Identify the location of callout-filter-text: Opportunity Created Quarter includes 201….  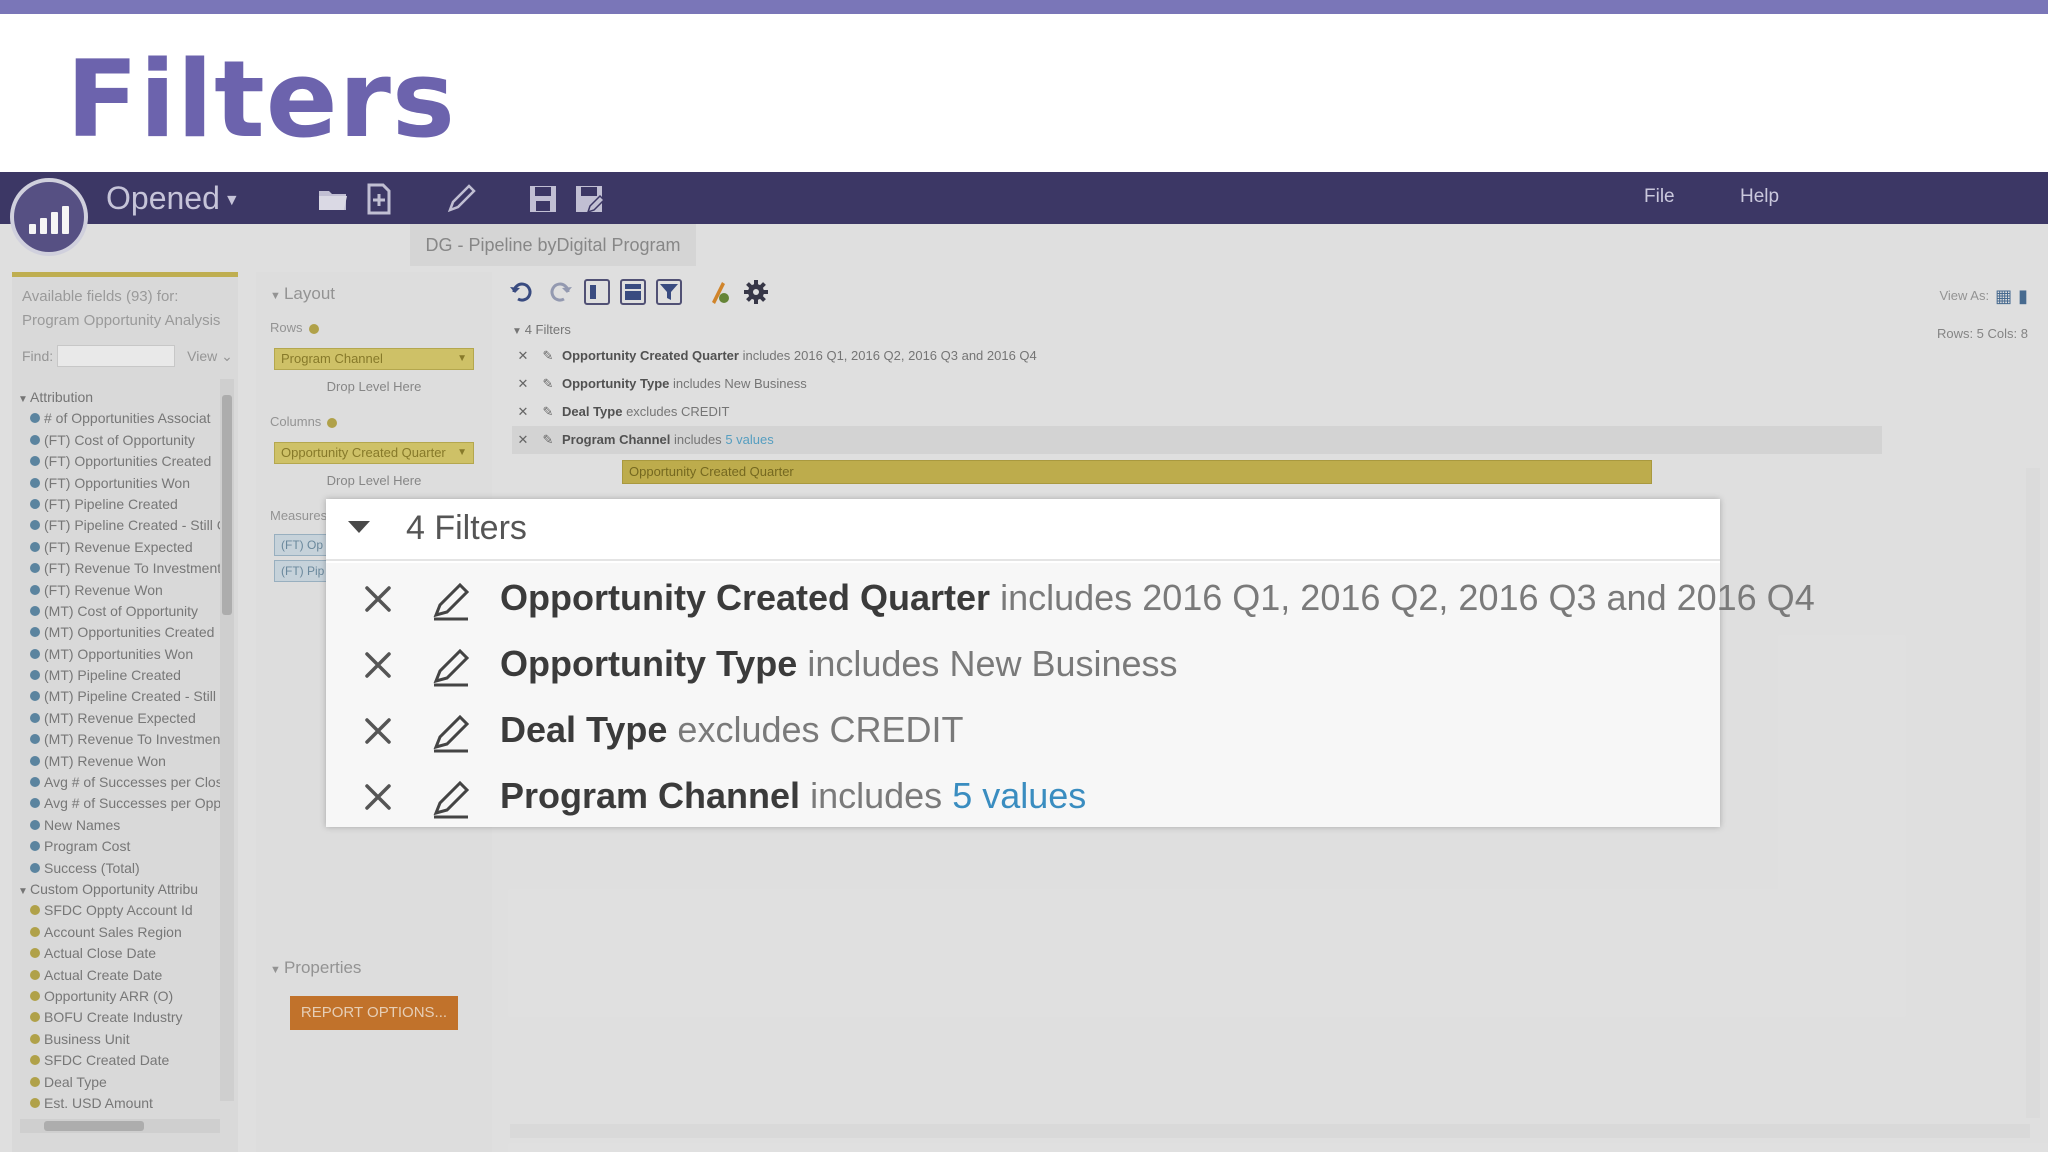
(1157, 598).